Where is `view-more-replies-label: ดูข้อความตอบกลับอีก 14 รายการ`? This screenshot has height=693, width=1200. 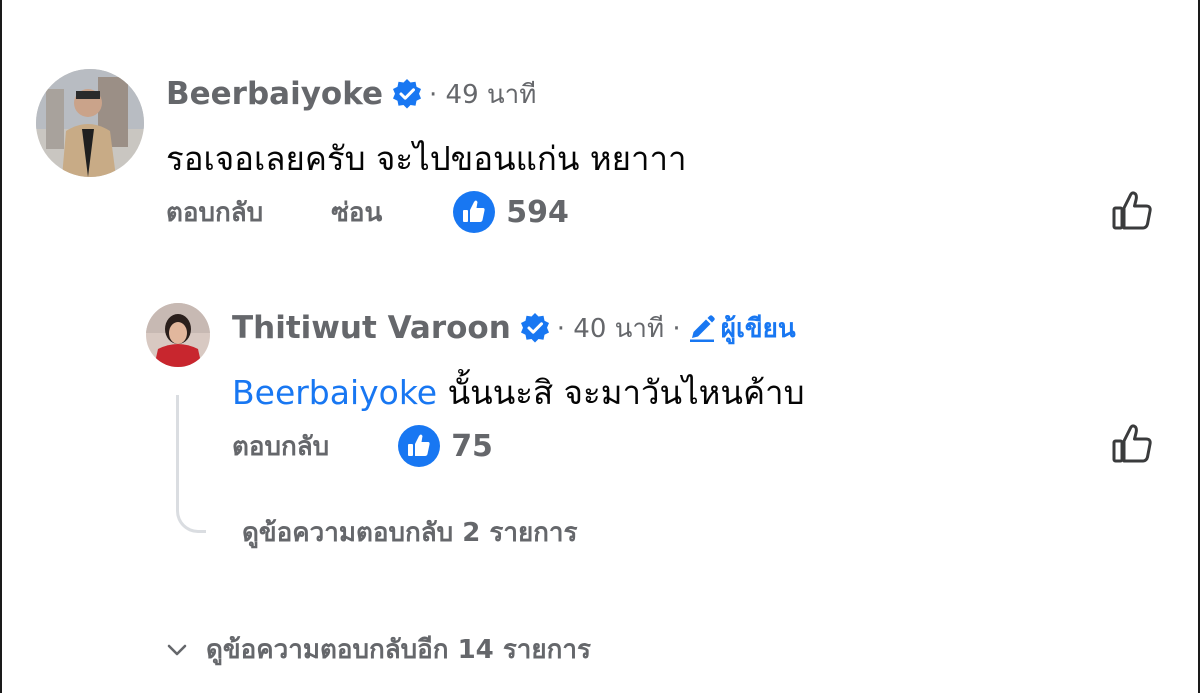
view-more-replies-label: ดูข้อความตอบกลับอีก 14 รายการ is located at coordinates (398, 650).